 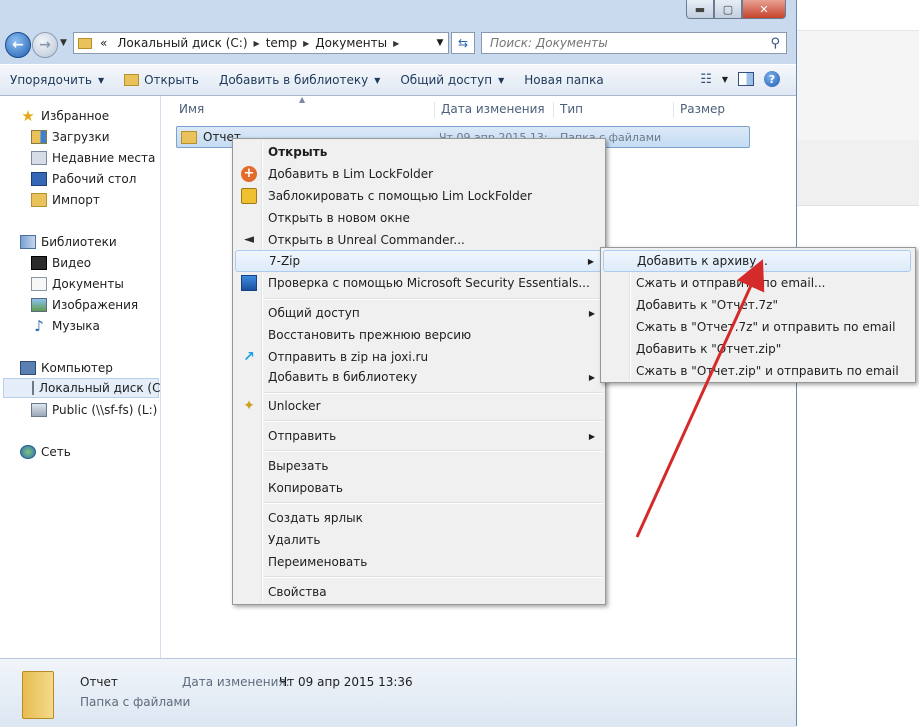 What do you see at coordinates (568, 110) in the screenshot?
I see `column-type: Тип` at bounding box center [568, 110].